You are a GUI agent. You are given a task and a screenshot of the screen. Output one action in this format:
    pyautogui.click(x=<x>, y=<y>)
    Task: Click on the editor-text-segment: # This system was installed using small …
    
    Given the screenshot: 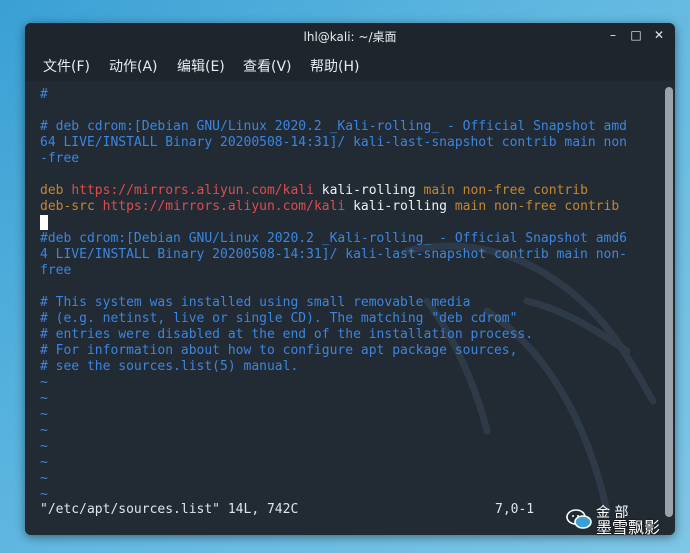 What is the action you would take?
    pyautogui.click(x=255, y=302)
    